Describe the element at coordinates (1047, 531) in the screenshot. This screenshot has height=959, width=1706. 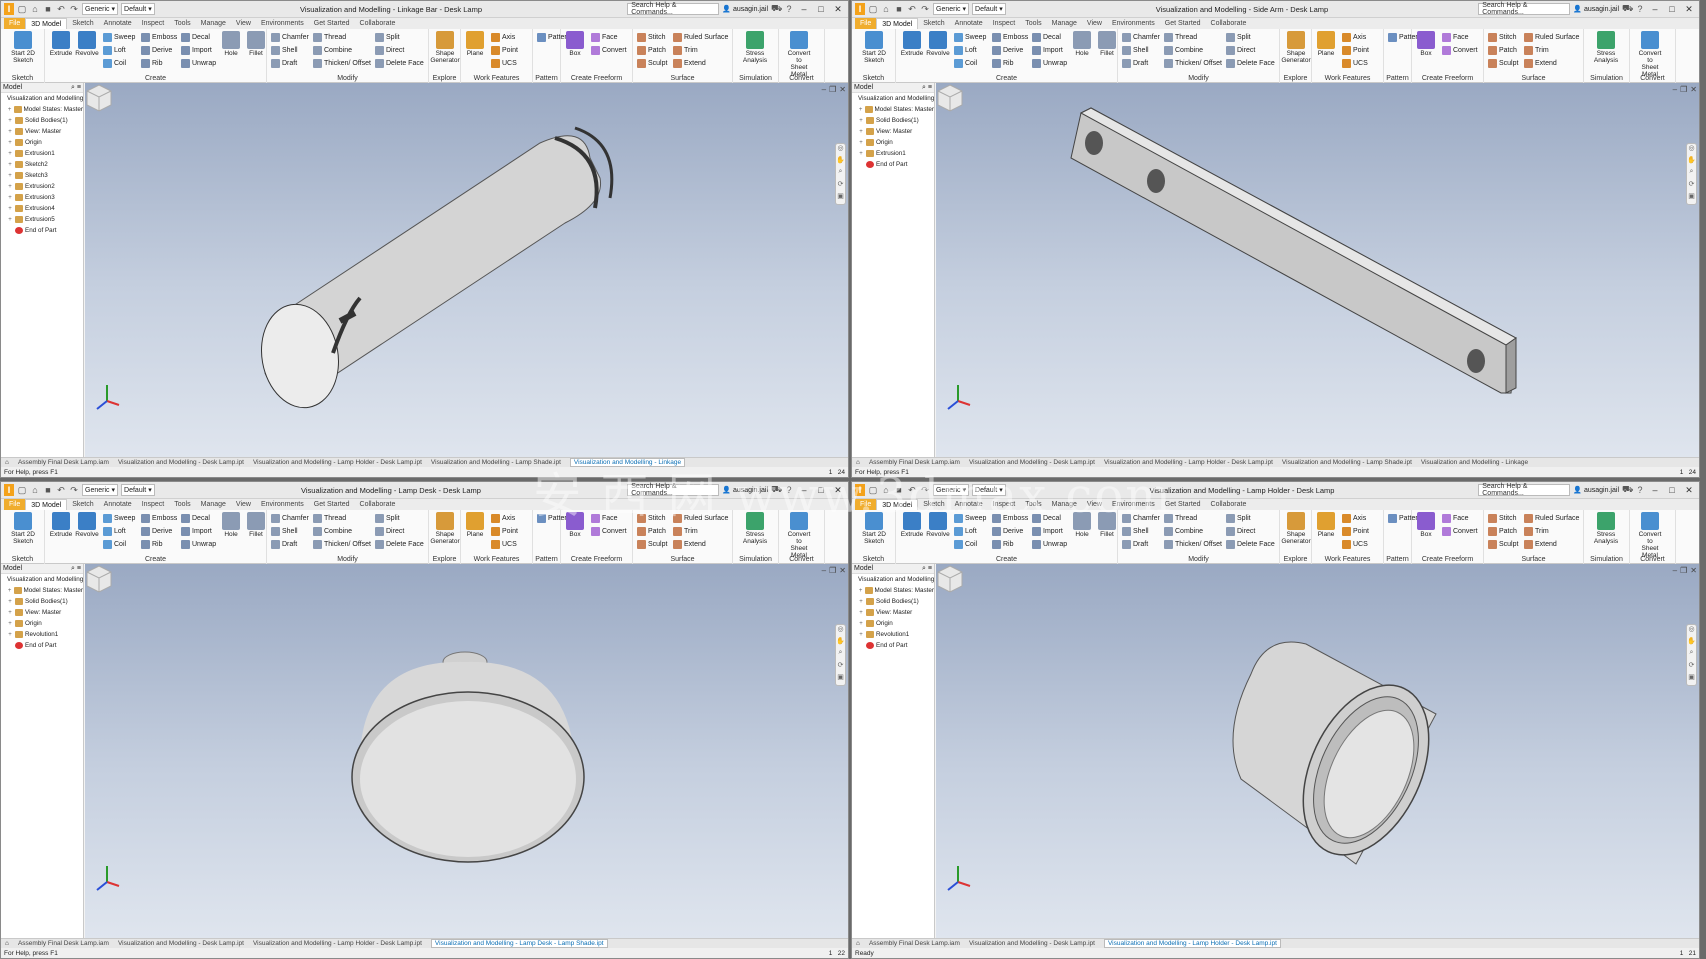
I see `import-button: Import` at that location.